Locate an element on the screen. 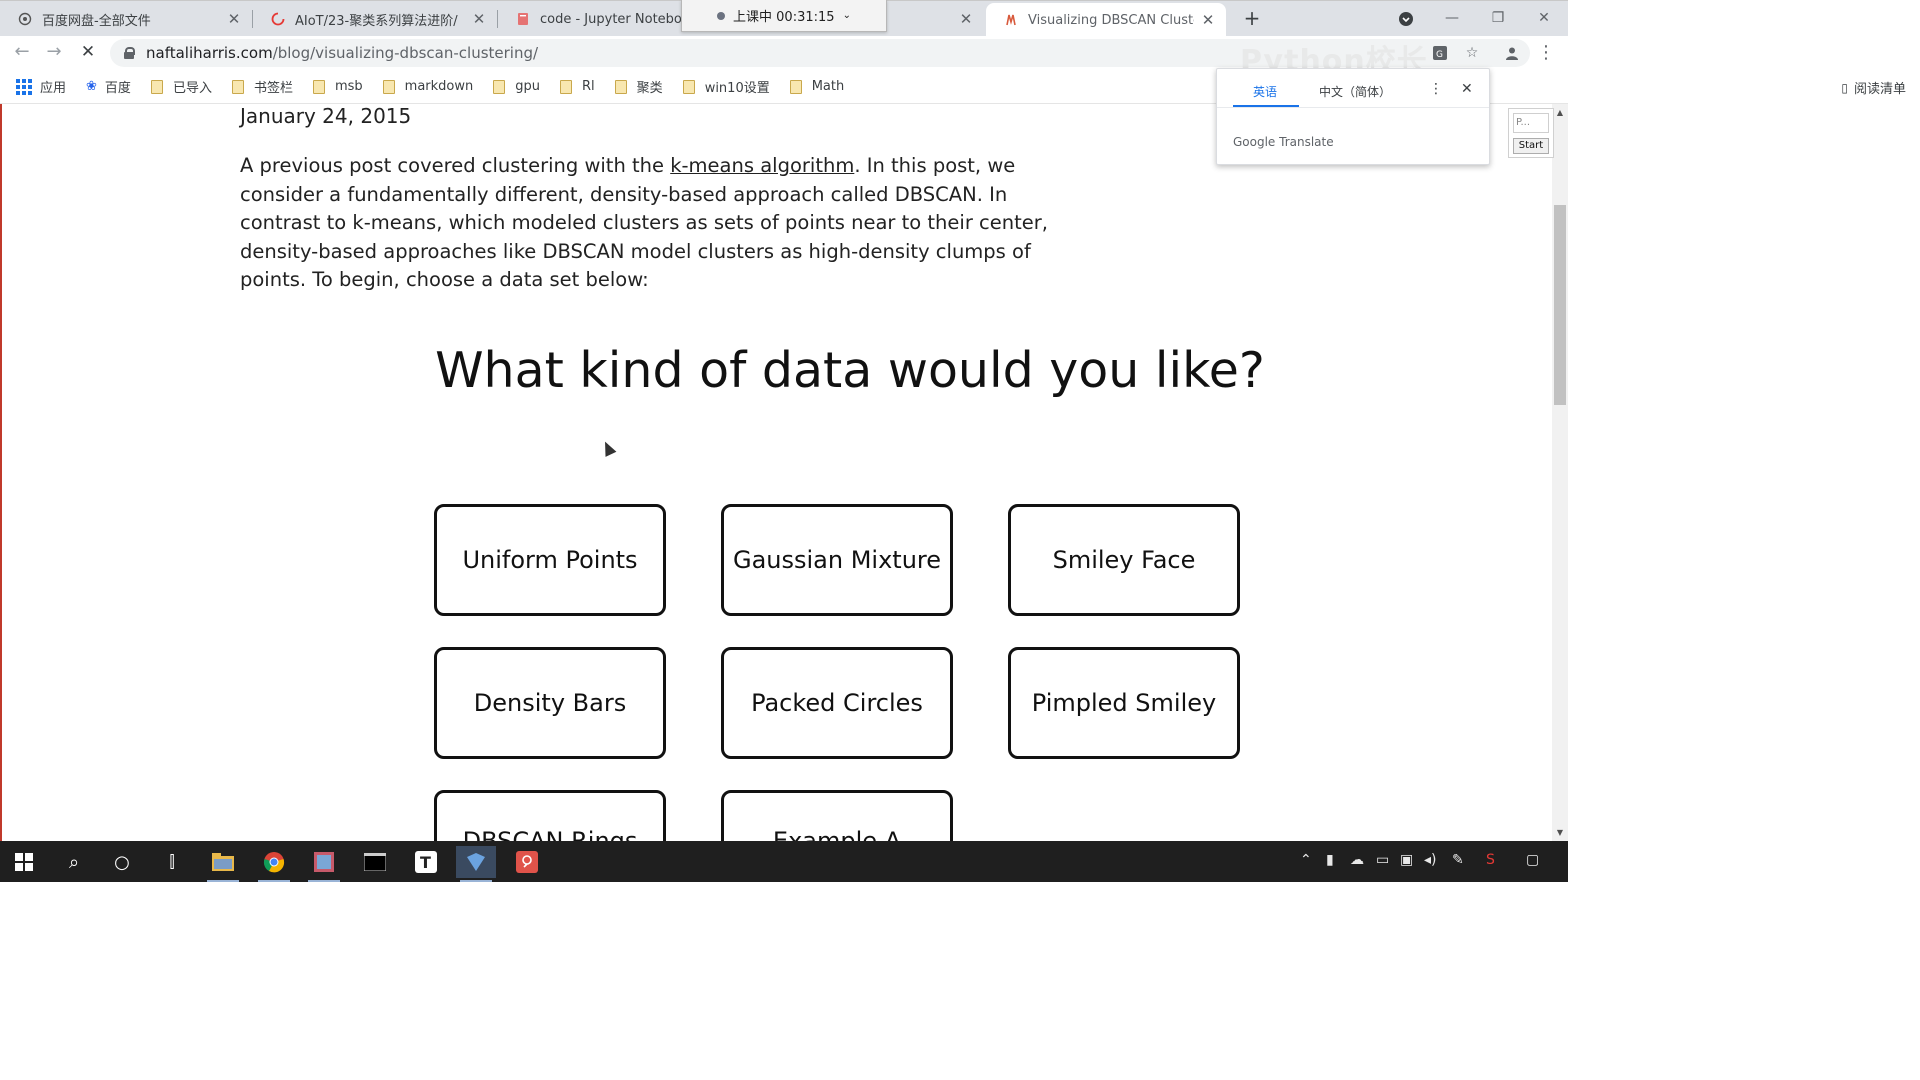  windows-taskbar: ⌕ ○ ⫿ T ⌃ ▮ ☁ ▭ ▣ ◂) ✎ S ▢ is located at coordinates (784, 861).